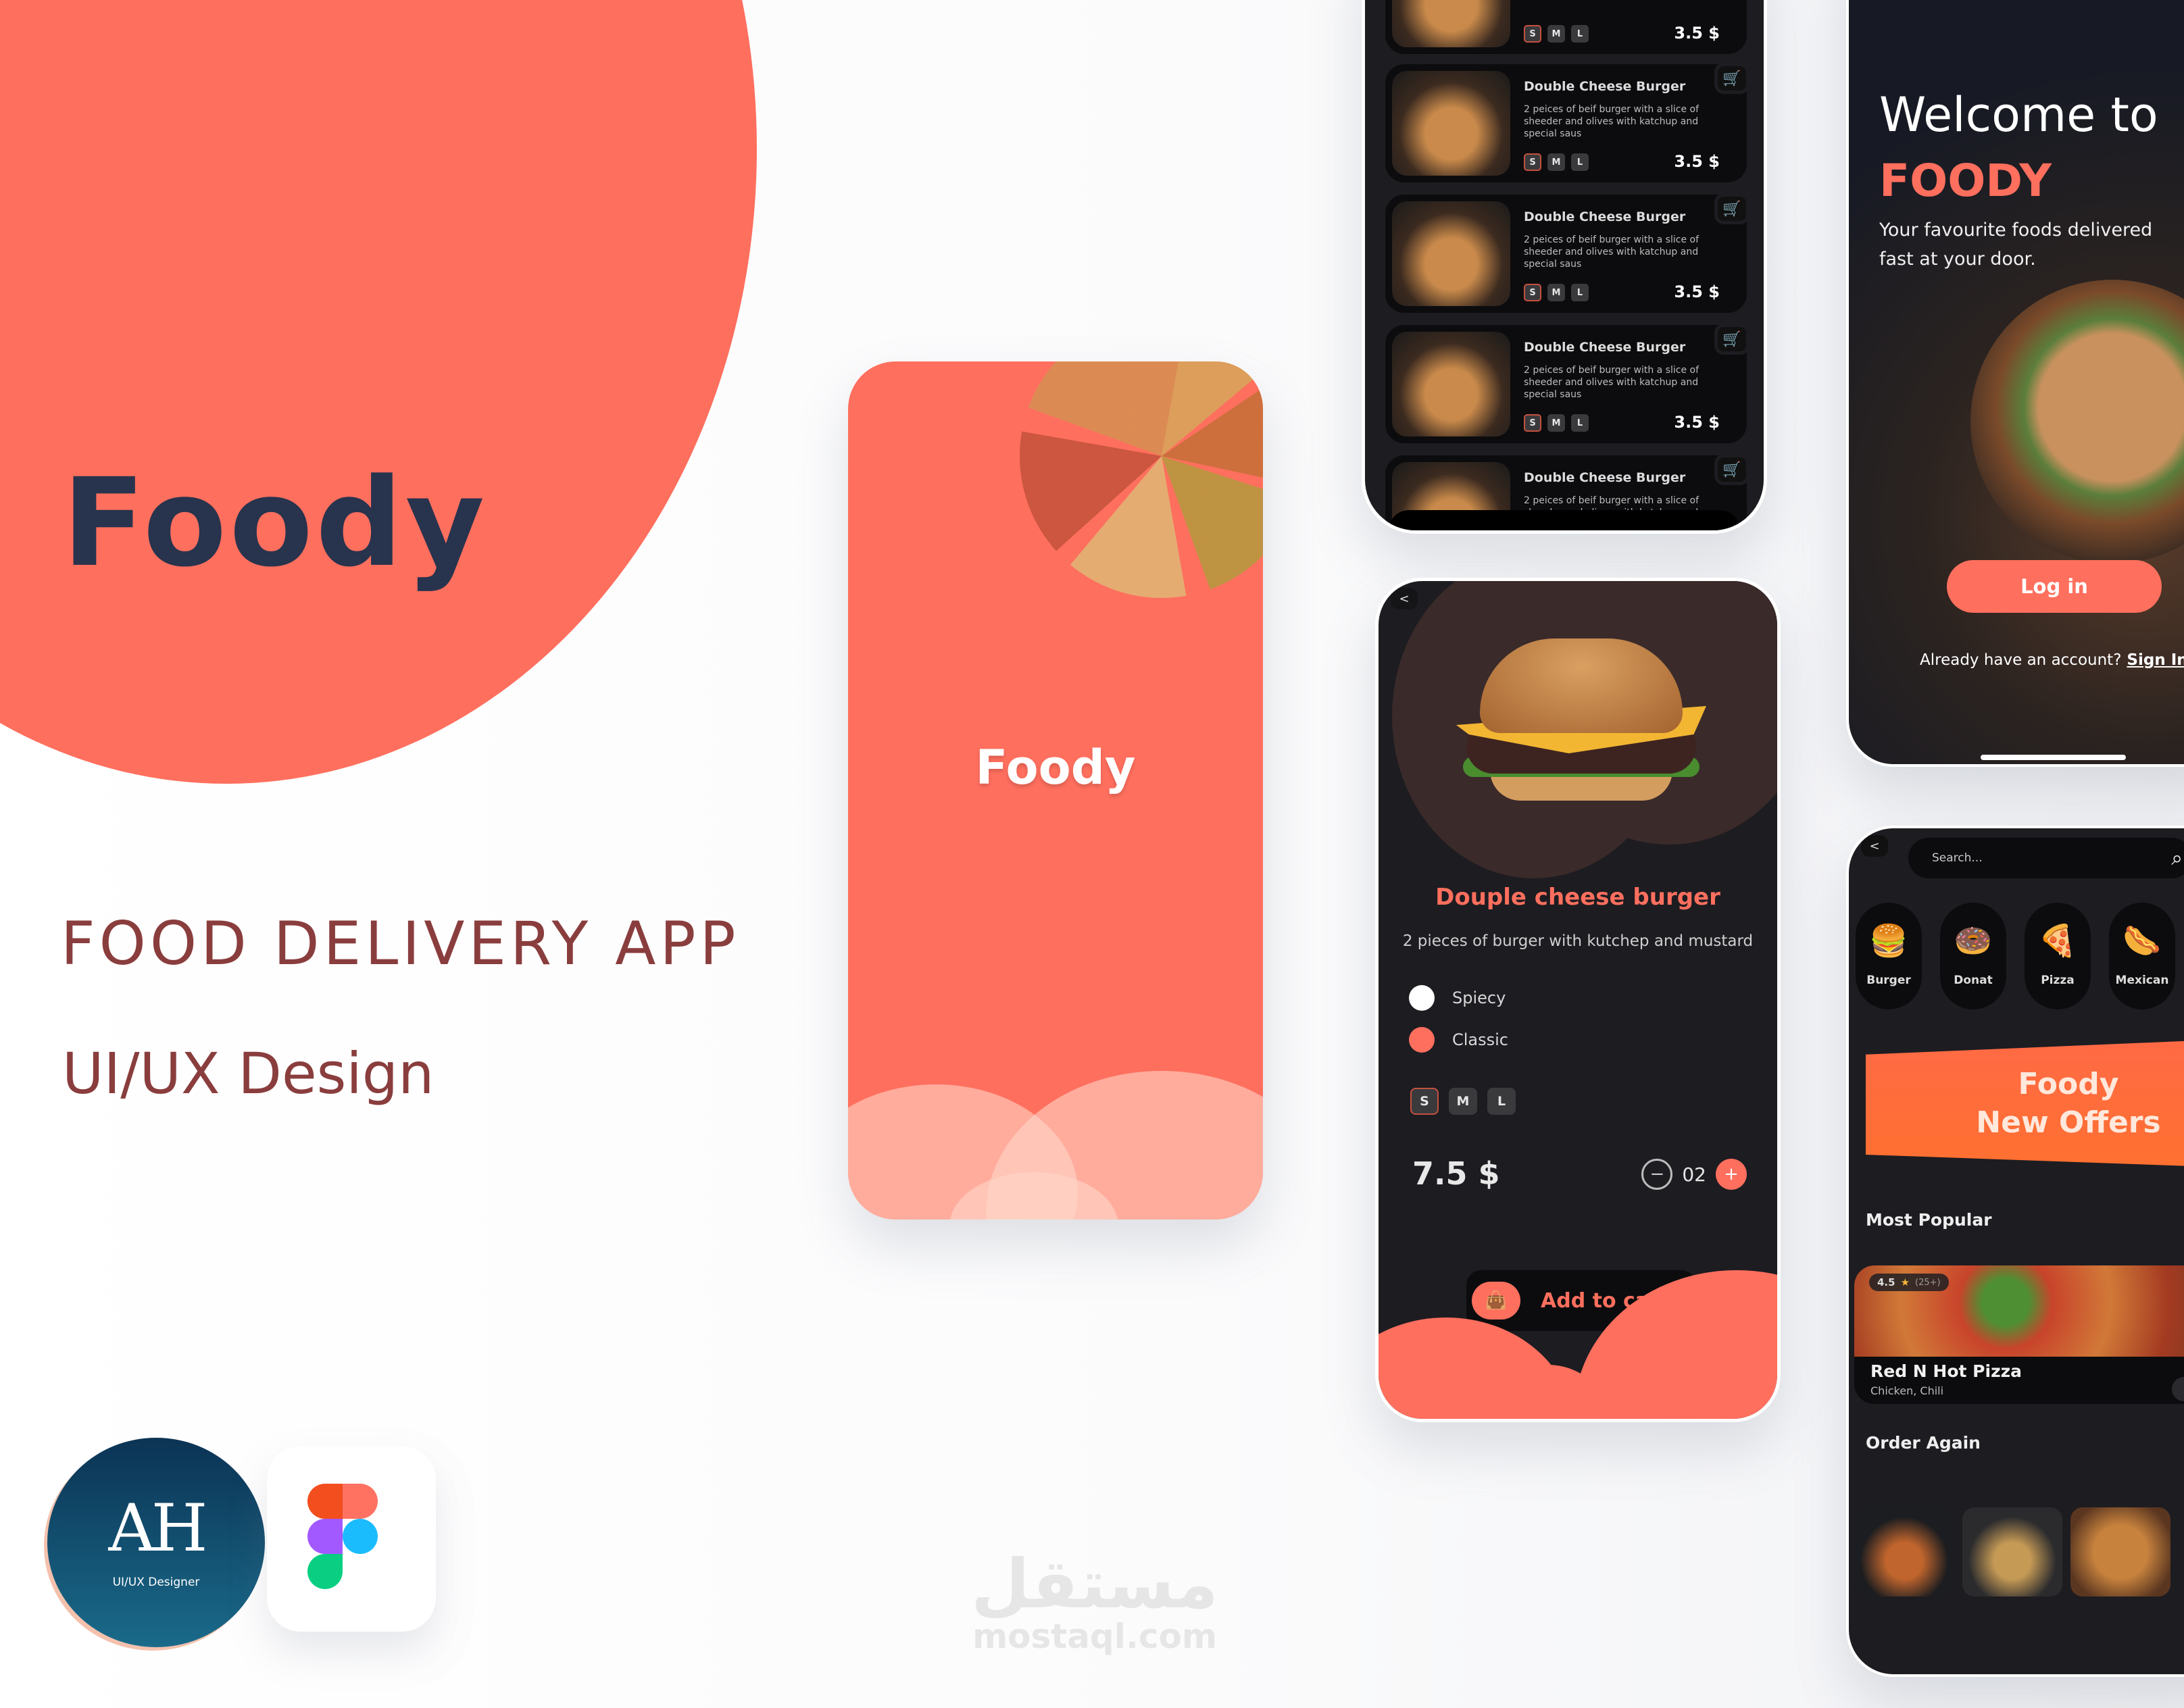 The width and height of the screenshot is (2184, 1708). I want to click on burger-icon: 🍔, so click(1889, 941).